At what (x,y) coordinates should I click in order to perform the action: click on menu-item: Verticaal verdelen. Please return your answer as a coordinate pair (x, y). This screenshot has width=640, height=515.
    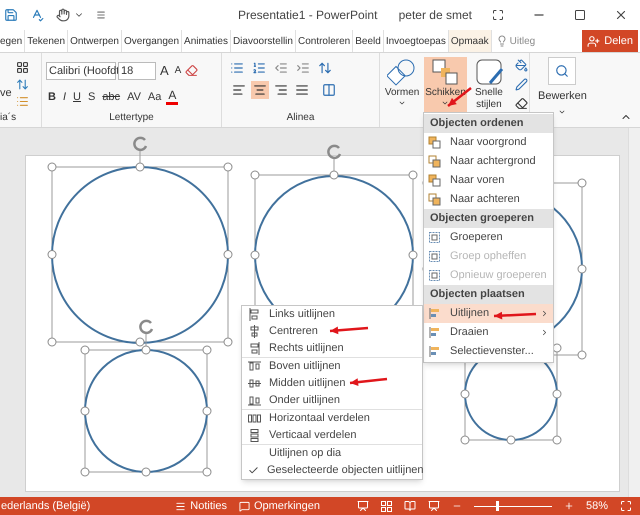
    Looking at the image, I should click on (332, 435).